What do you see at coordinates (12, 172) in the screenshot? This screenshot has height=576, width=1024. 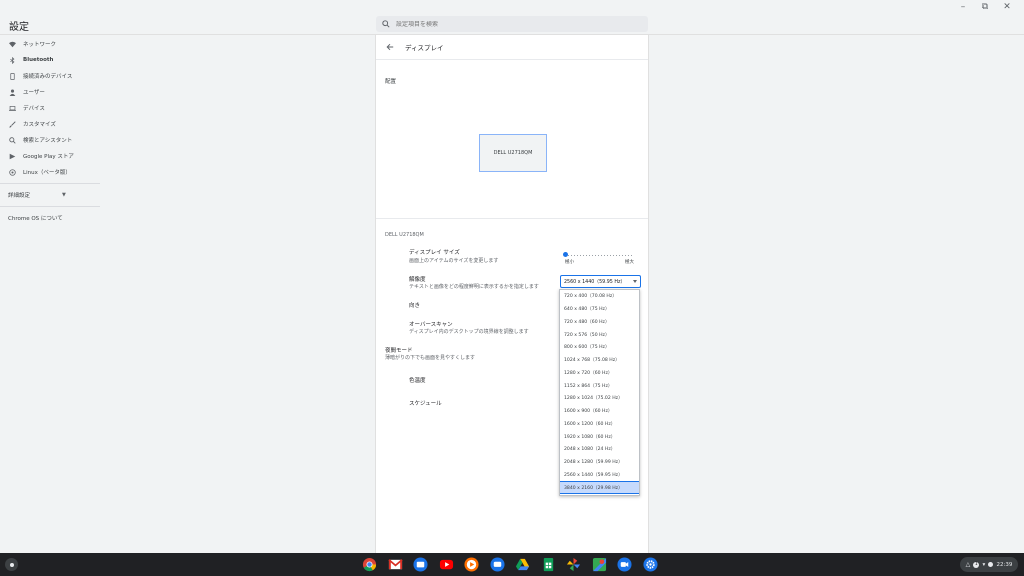 I see `linux-icon` at bounding box center [12, 172].